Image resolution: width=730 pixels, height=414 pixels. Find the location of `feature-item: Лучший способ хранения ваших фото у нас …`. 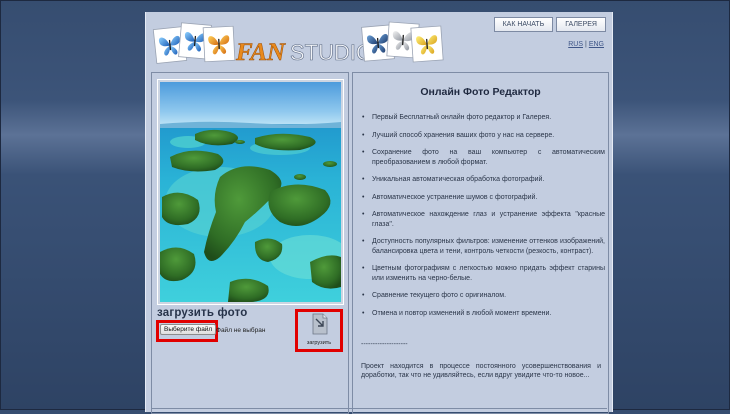

feature-item: Лучший способ хранения ваших фото у нас … is located at coordinates (483, 136).